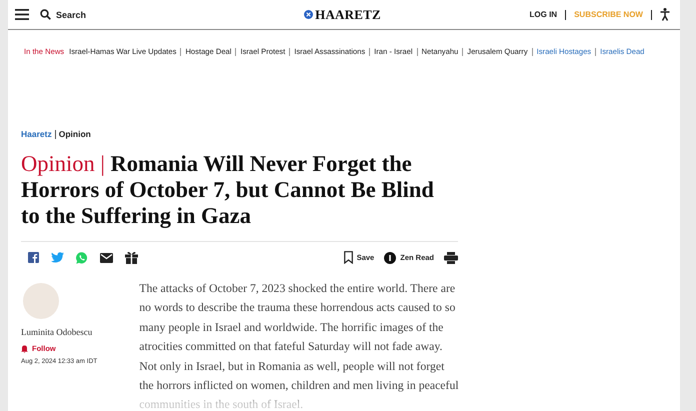  I want to click on email-icon, so click(106, 257).